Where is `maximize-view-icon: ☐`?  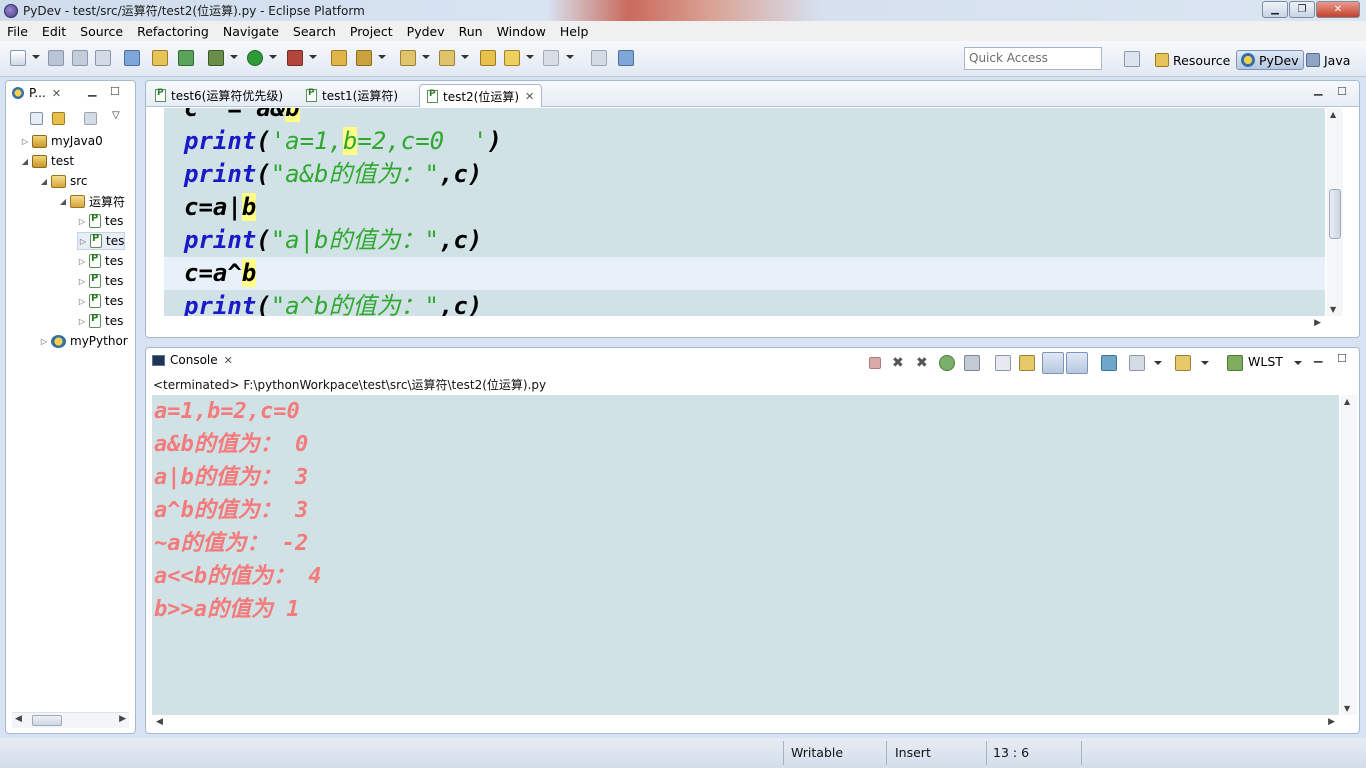
maximize-view-icon: ☐ is located at coordinates (115, 91).